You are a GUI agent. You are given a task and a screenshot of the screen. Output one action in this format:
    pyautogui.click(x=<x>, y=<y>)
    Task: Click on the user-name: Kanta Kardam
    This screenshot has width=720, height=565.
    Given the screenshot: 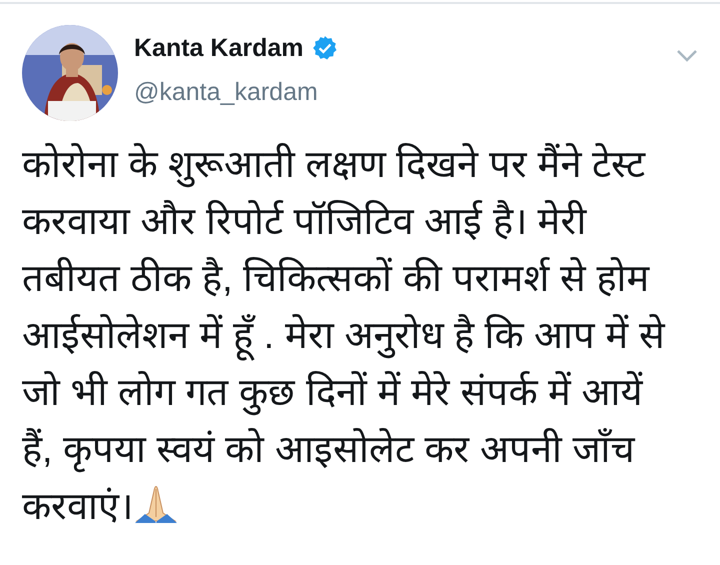 What is the action you would take?
    pyautogui.click(x=219, y=48)
    